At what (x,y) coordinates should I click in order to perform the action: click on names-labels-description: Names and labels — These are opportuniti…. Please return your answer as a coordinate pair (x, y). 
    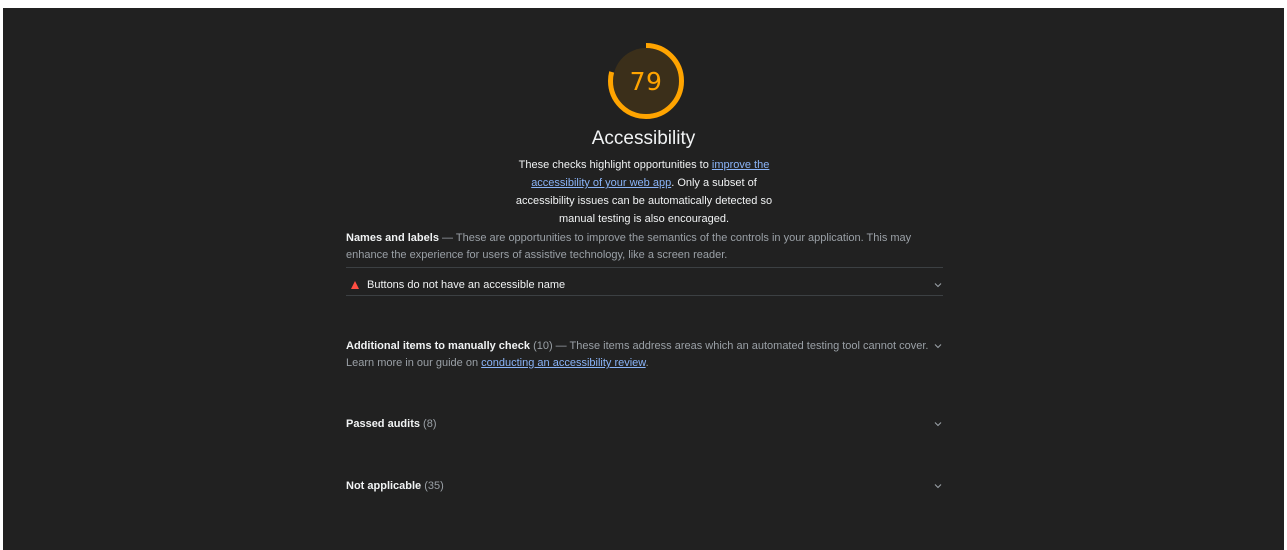
    Looking at the image, I should click on (644, 247).